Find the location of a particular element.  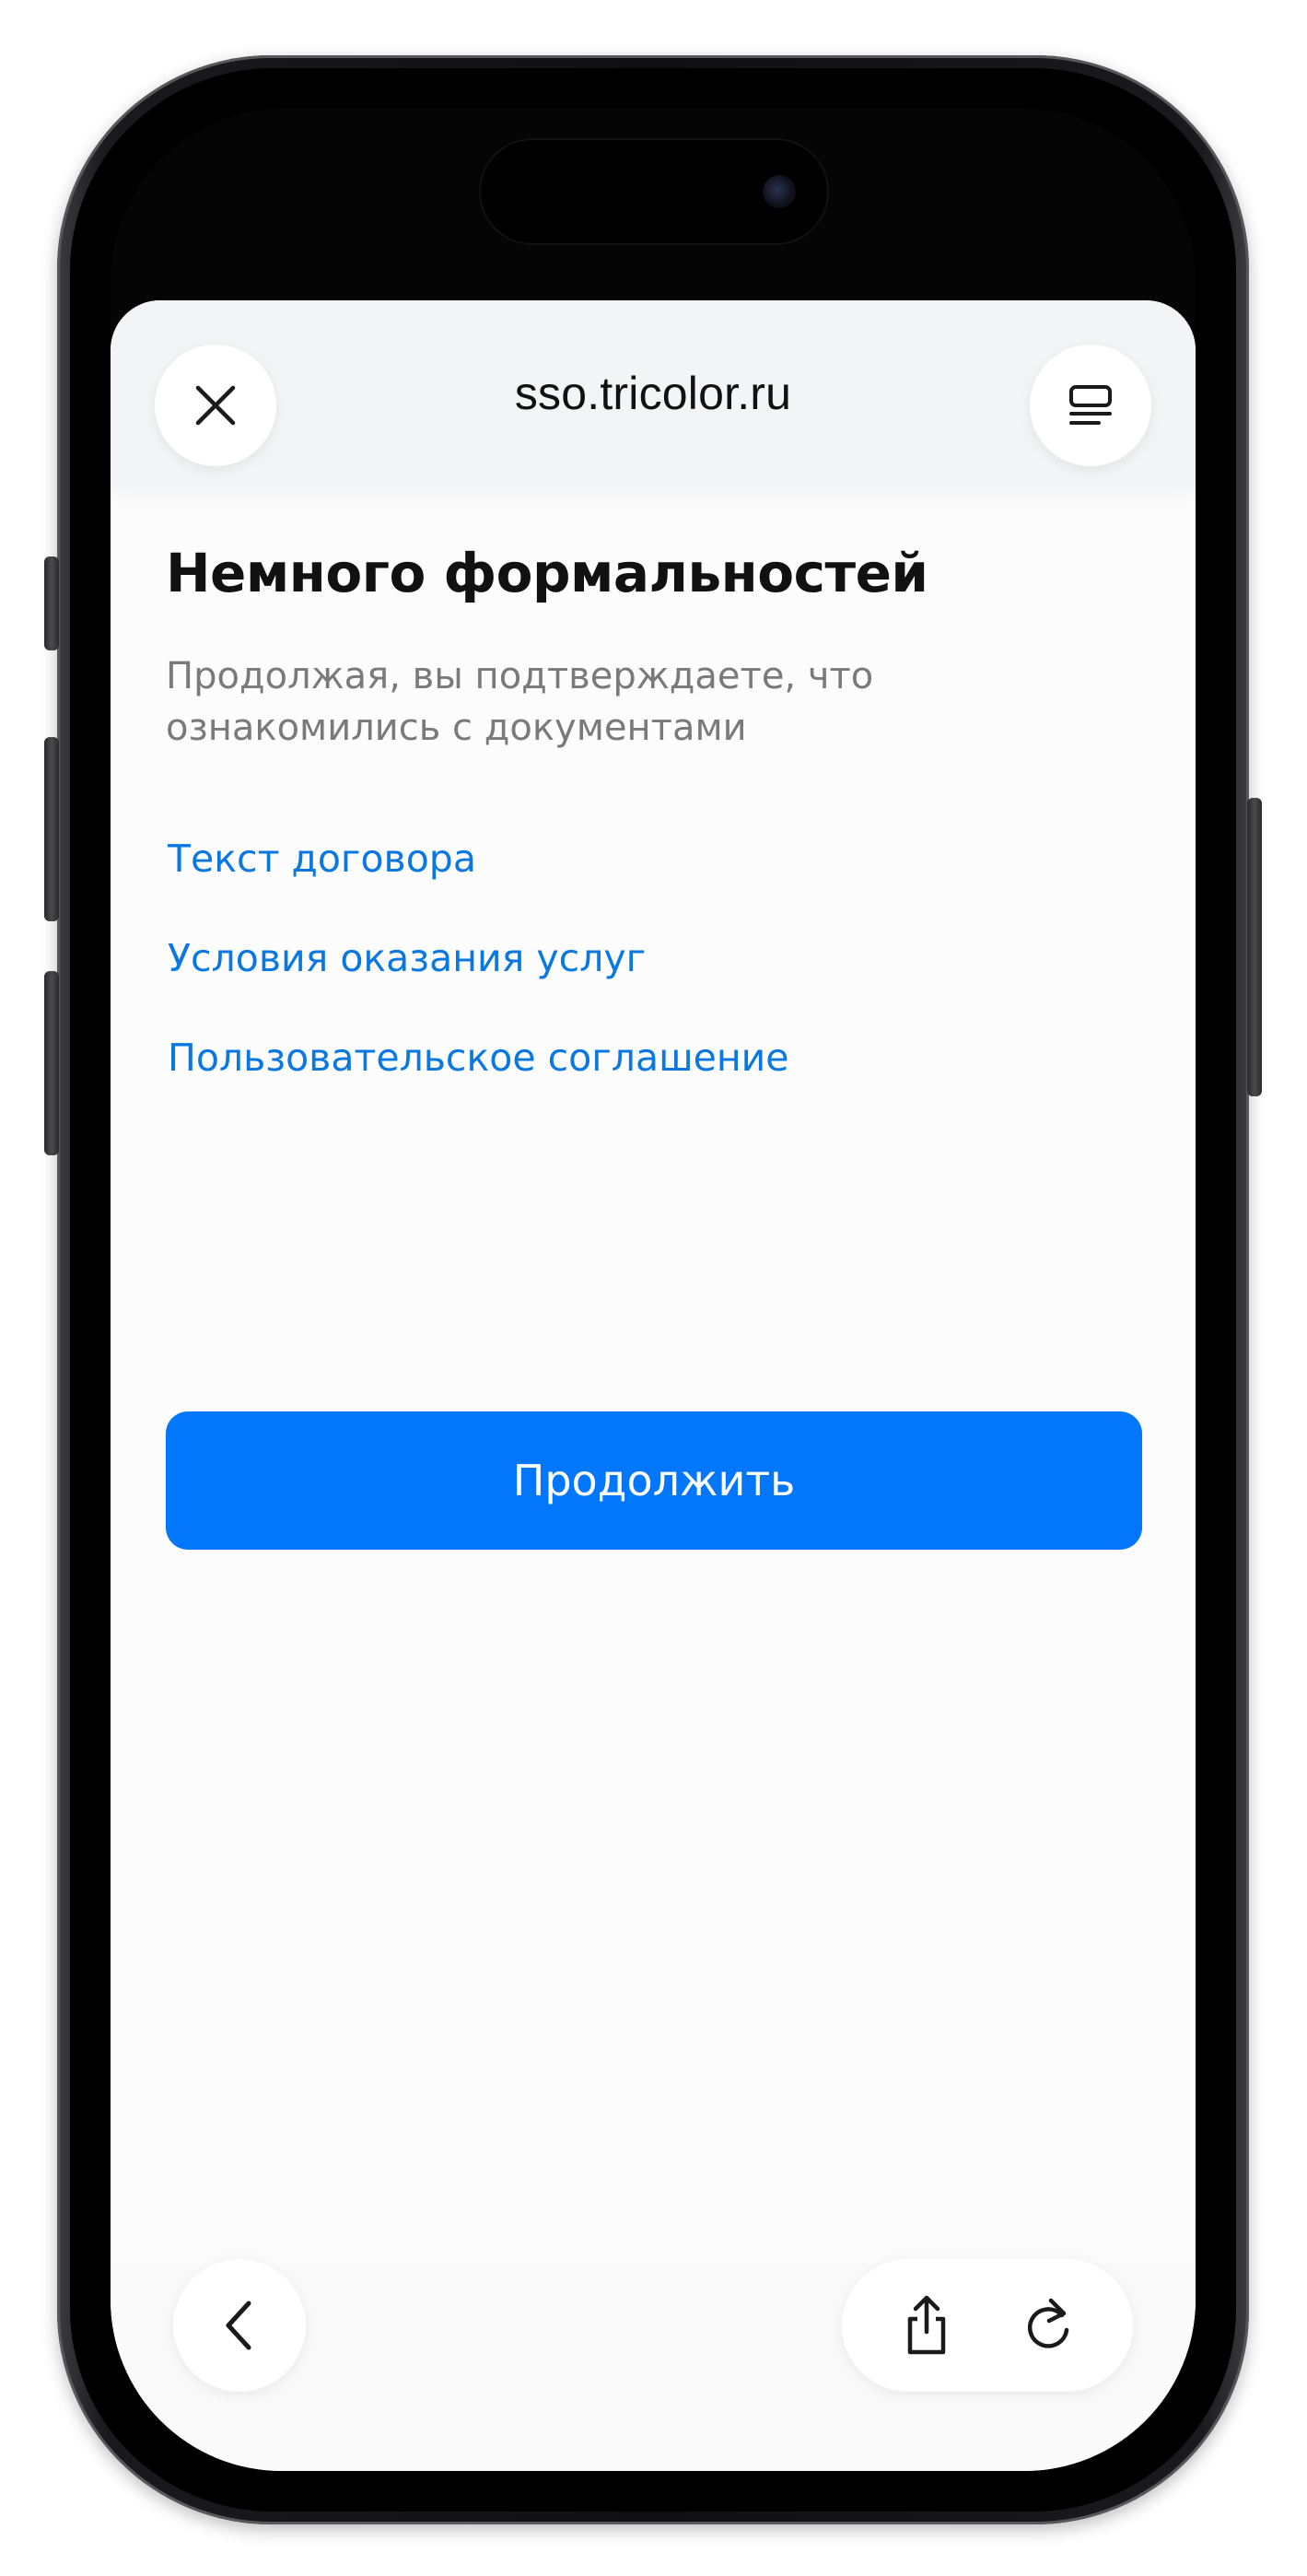

share-reload-group is located at coordinates (988, 2325).